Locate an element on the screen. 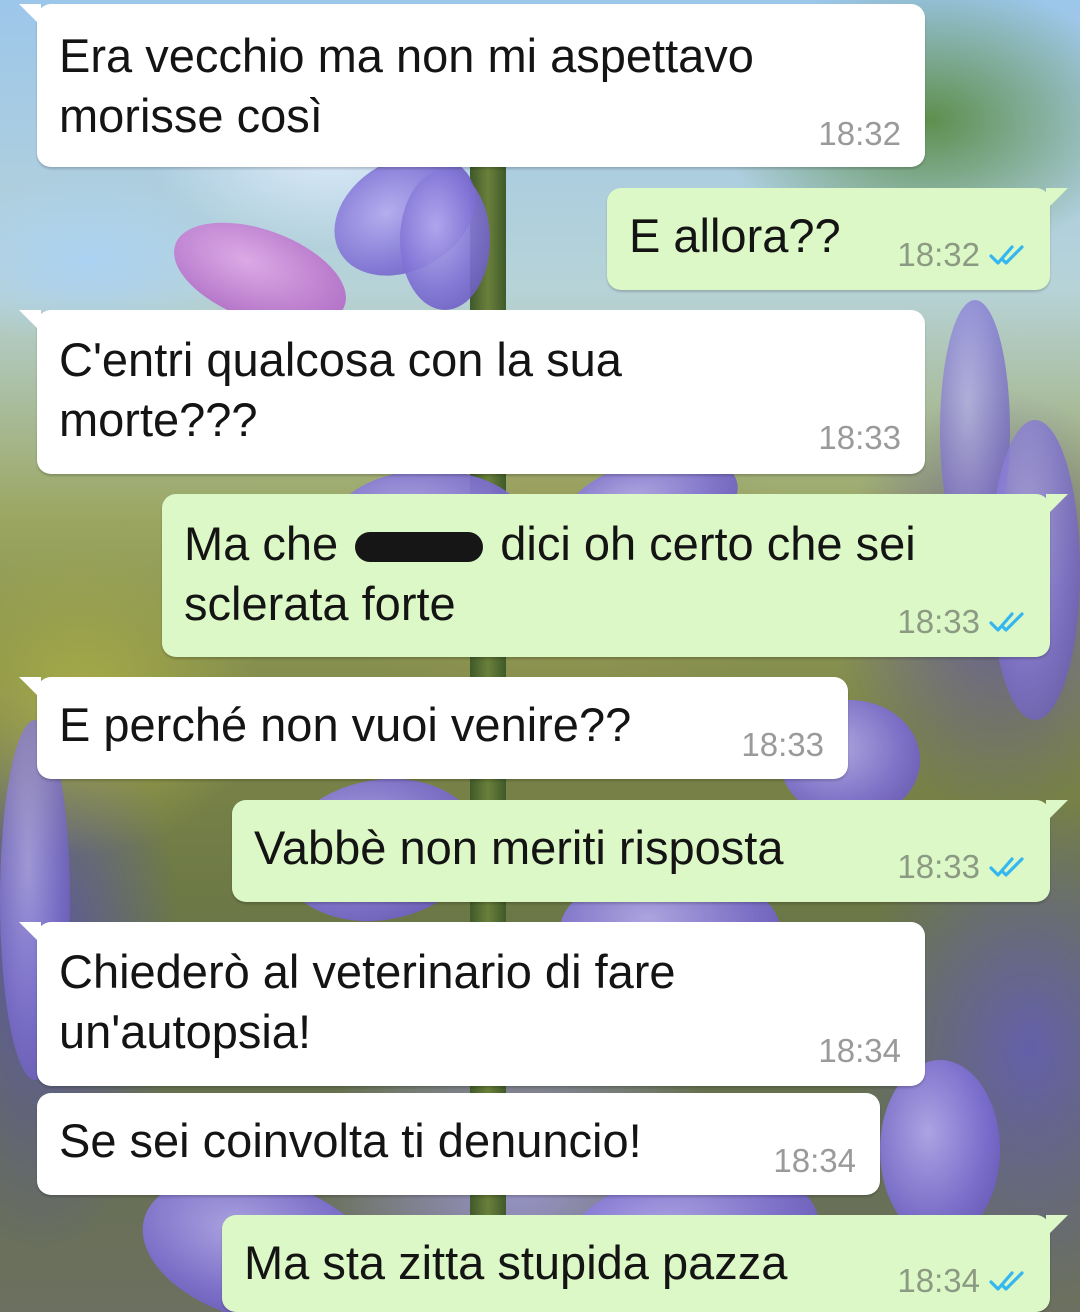  message-outgoing: E allora?? 18:32 is located at coordinates (837, 239).